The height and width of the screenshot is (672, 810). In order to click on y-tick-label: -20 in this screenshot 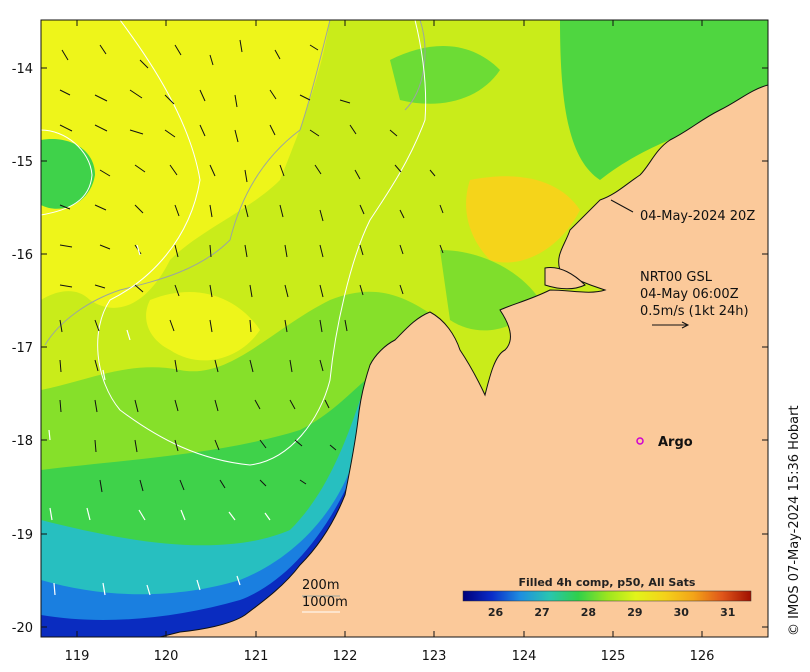, I will do `click(22, 628)`.